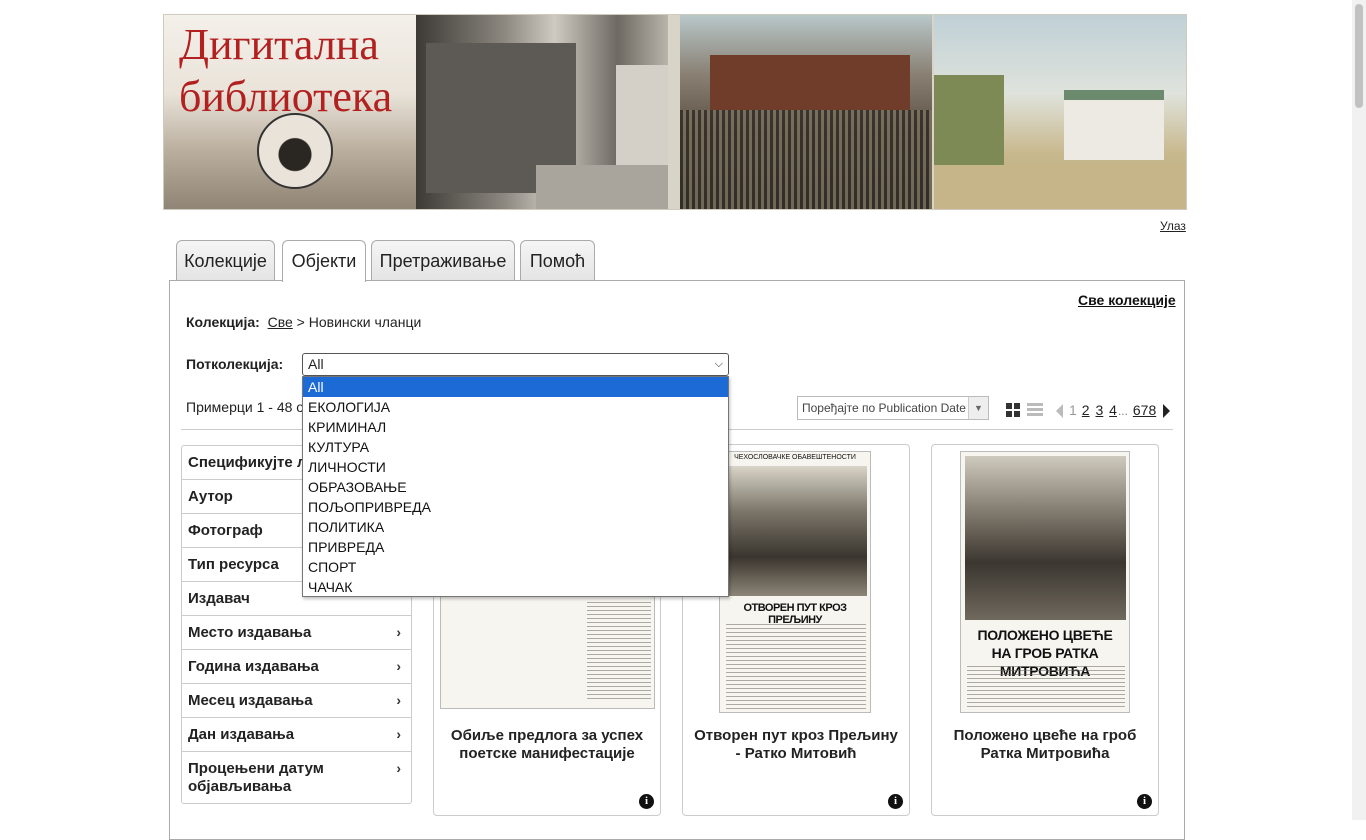 The height and width of the screenshot is (840, 1366). I want to click on subcollection-option-cacak: ЧАЧАК, so click(515, 587).